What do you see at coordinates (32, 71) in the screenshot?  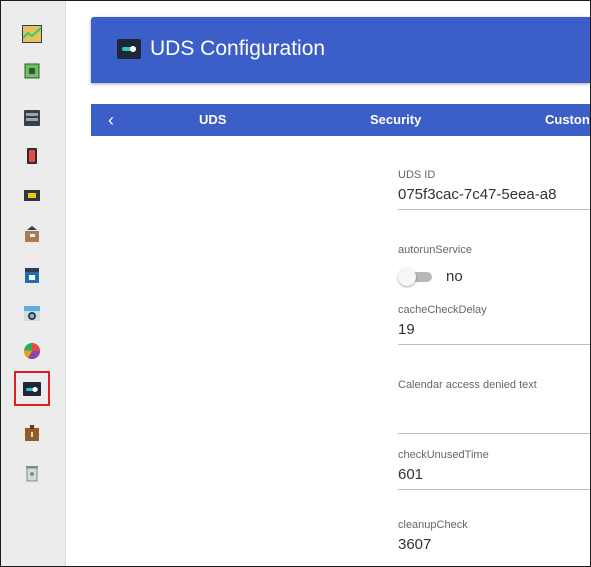 I see `chip-icon` at bounding box center [32, 71].